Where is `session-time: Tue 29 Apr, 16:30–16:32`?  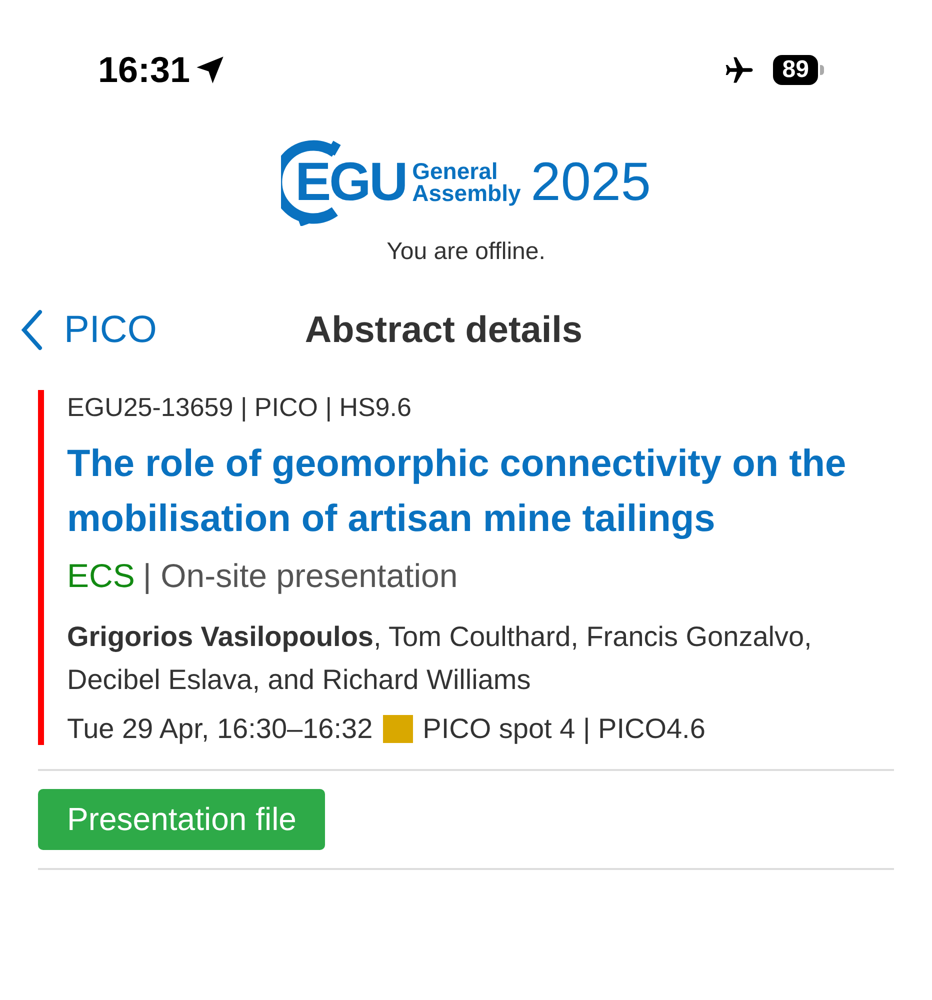 session-time: Tue 29 Apr, 16:30–16:32 is located at coordinates (220, 729).